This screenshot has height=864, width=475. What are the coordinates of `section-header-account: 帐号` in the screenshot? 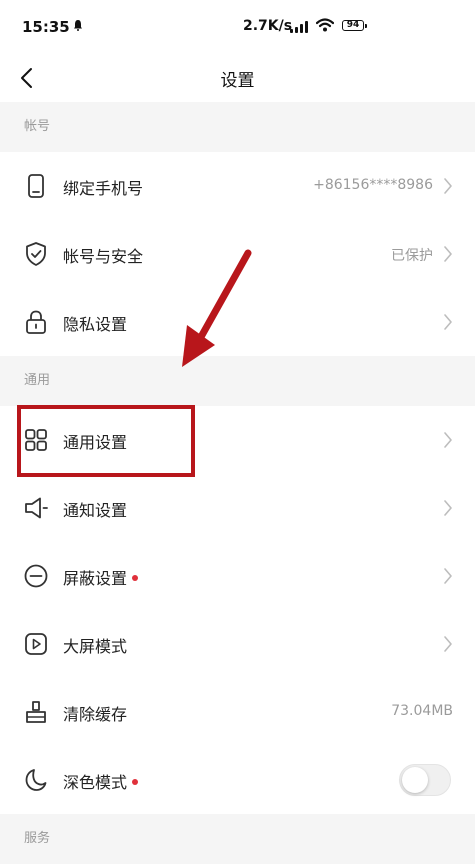 It's located at (237, 127).